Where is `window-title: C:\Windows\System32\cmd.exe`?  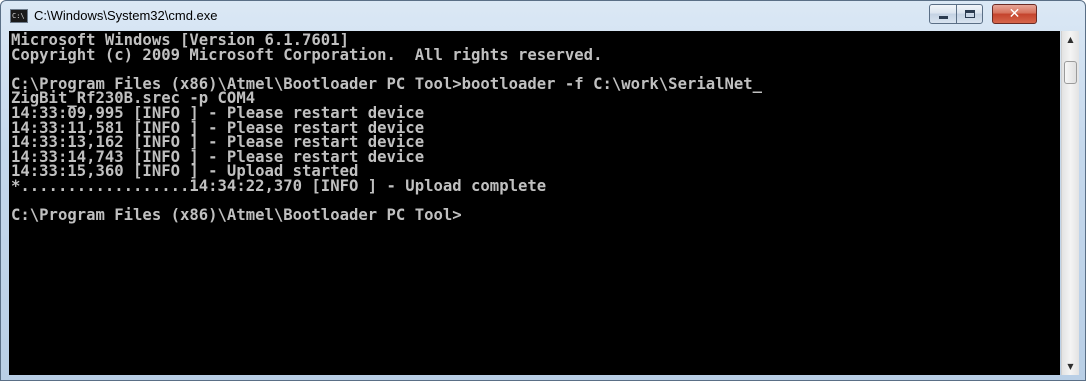 window-title: C:\Windows\System32\cmd.exe is located at coordinates (126, 15).